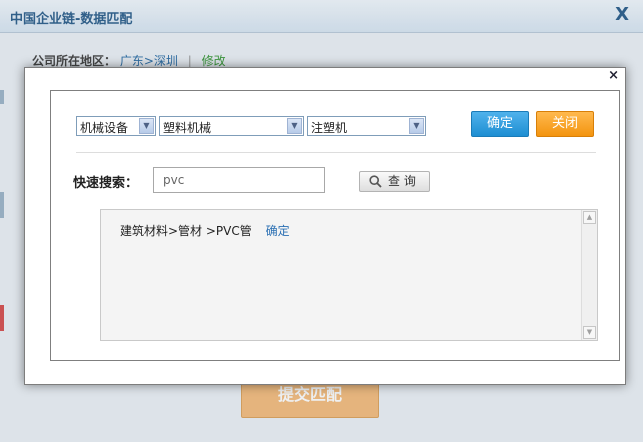 This screenshot has width=643, height=442. Describe the element at coordinates (329, 128) in the screenshot. I see `select-value: 注塑机` at that location.